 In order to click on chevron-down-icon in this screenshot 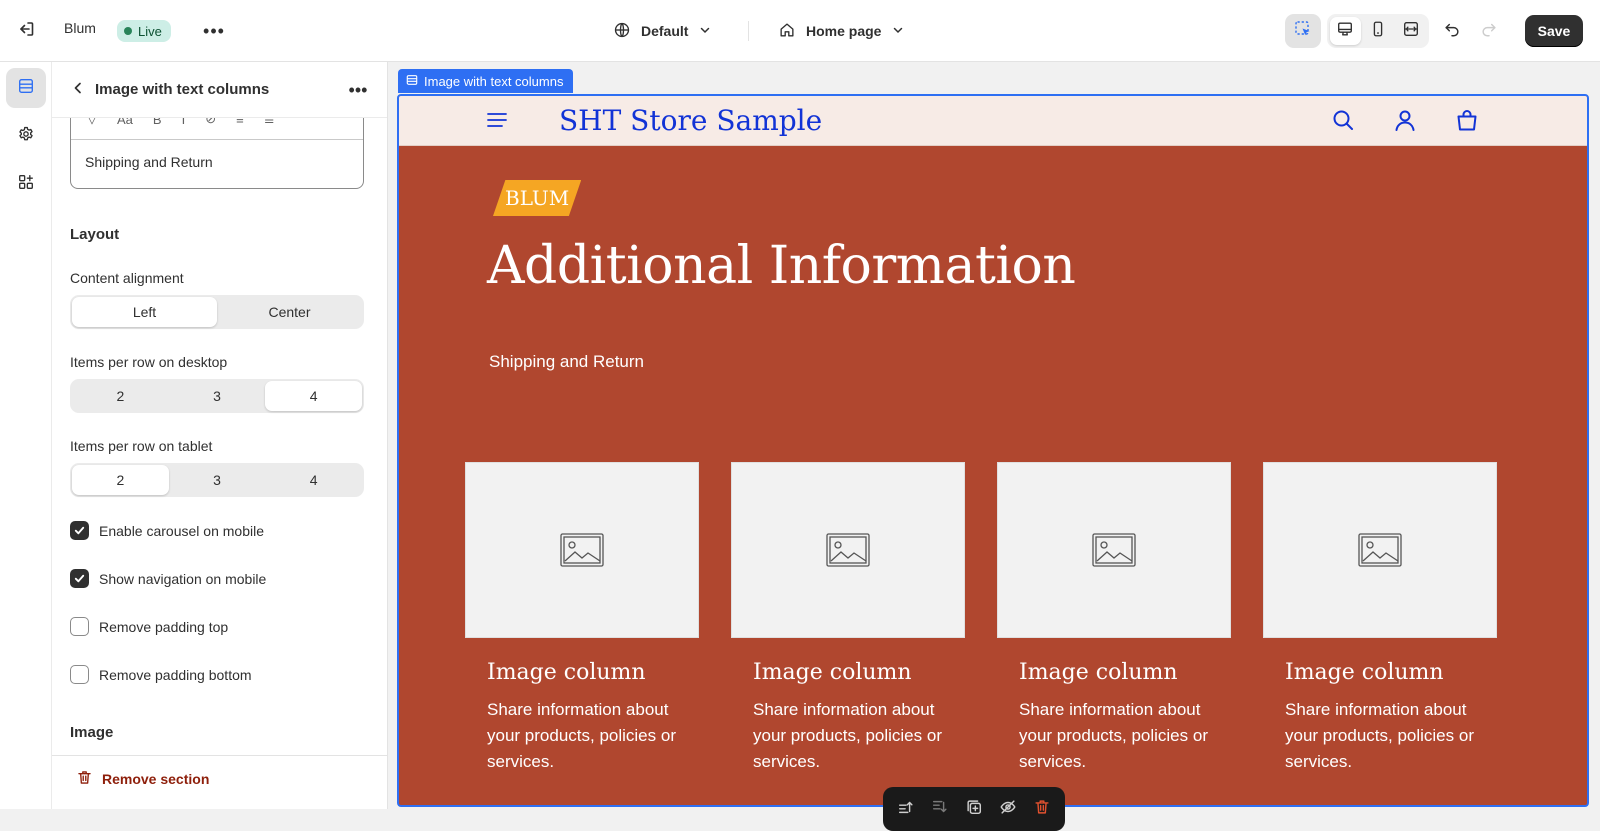, I will do `click(898, 31)`.